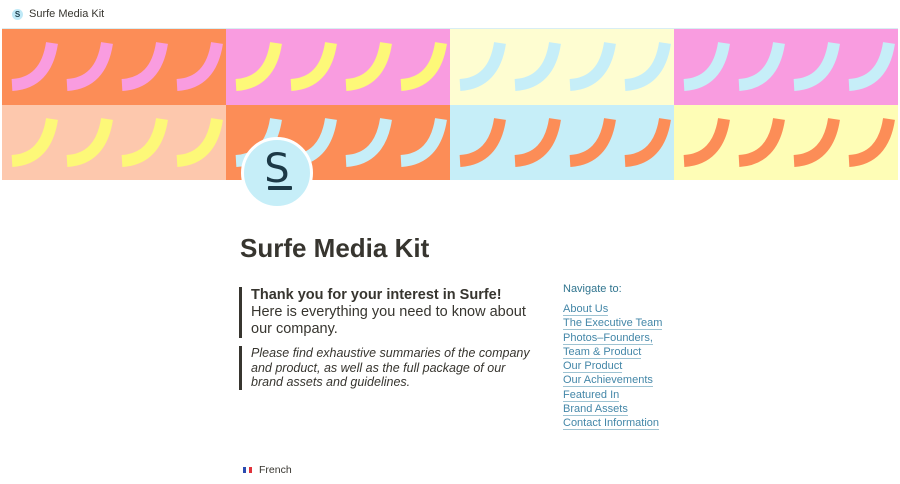  Describe the element at coordinates (623, 409) in the screenshot. I see `nav-link-brand-assets: Brand Assets` at that location.